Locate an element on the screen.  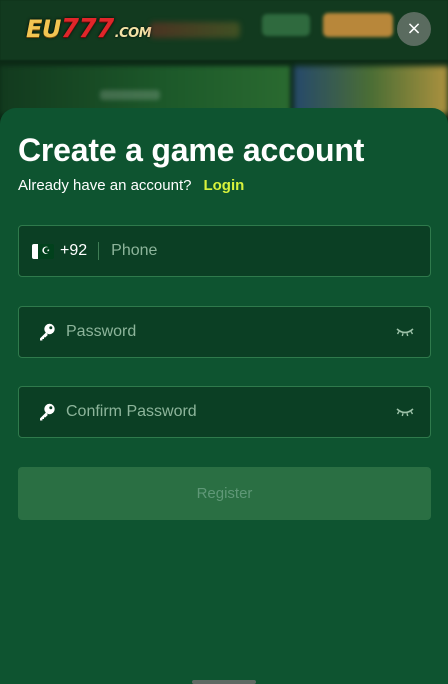
confirm-password-input is located at coordinates (231, 412).